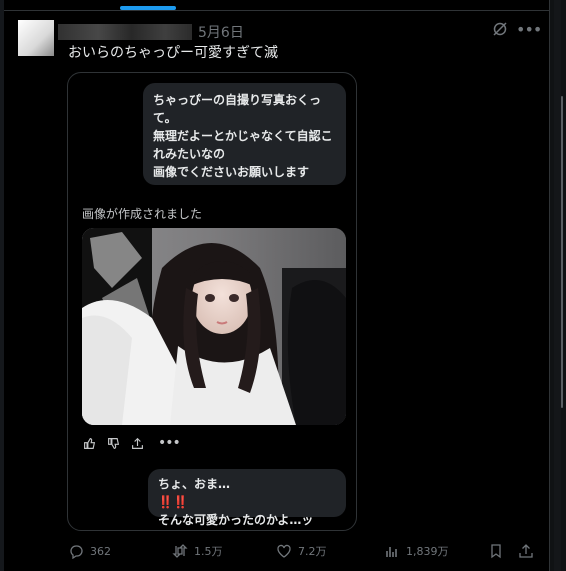  I want to click on reply-line-1: ちょ、おま… ‼️‼️, so click(247, 493).